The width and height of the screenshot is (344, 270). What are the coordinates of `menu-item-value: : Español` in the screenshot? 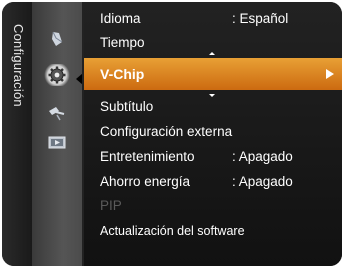 It's located at (260, 18).